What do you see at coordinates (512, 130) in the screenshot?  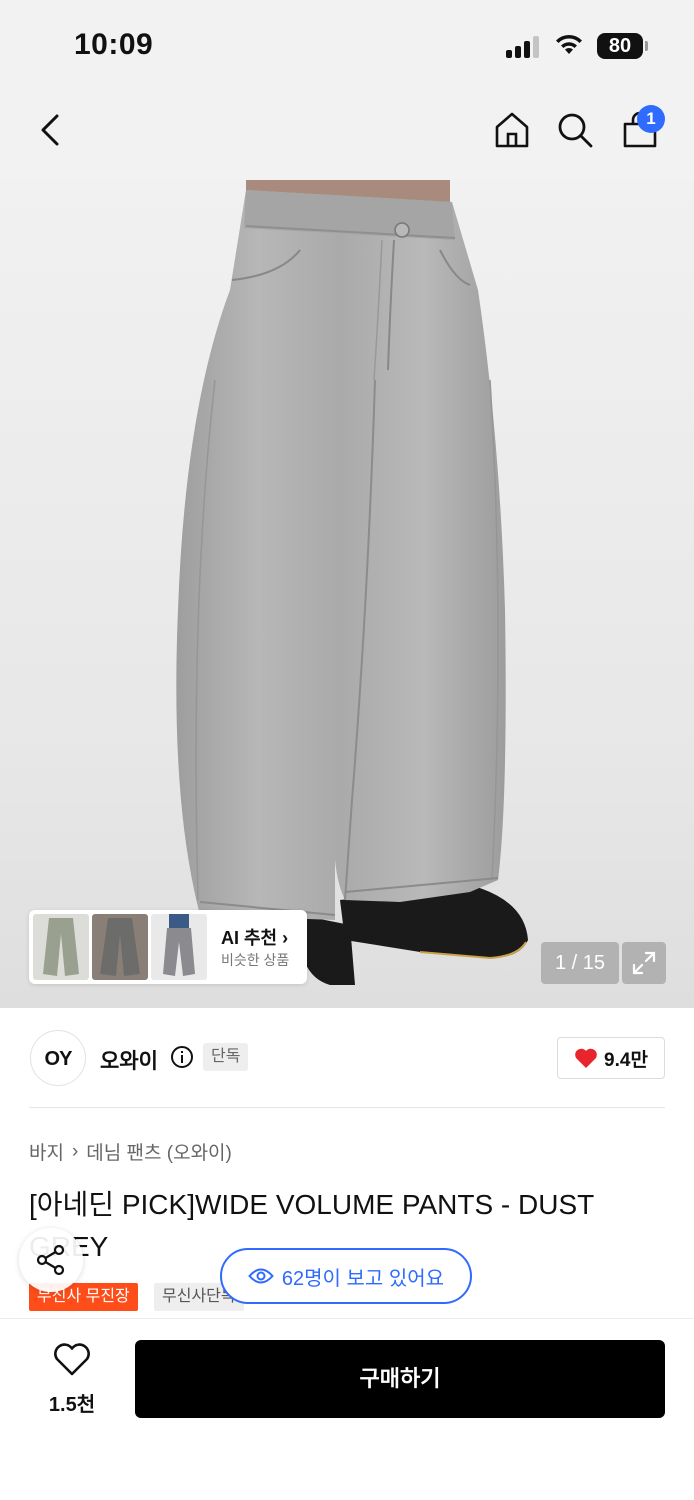 I see `home-icon` at bounding box center [512, 130].